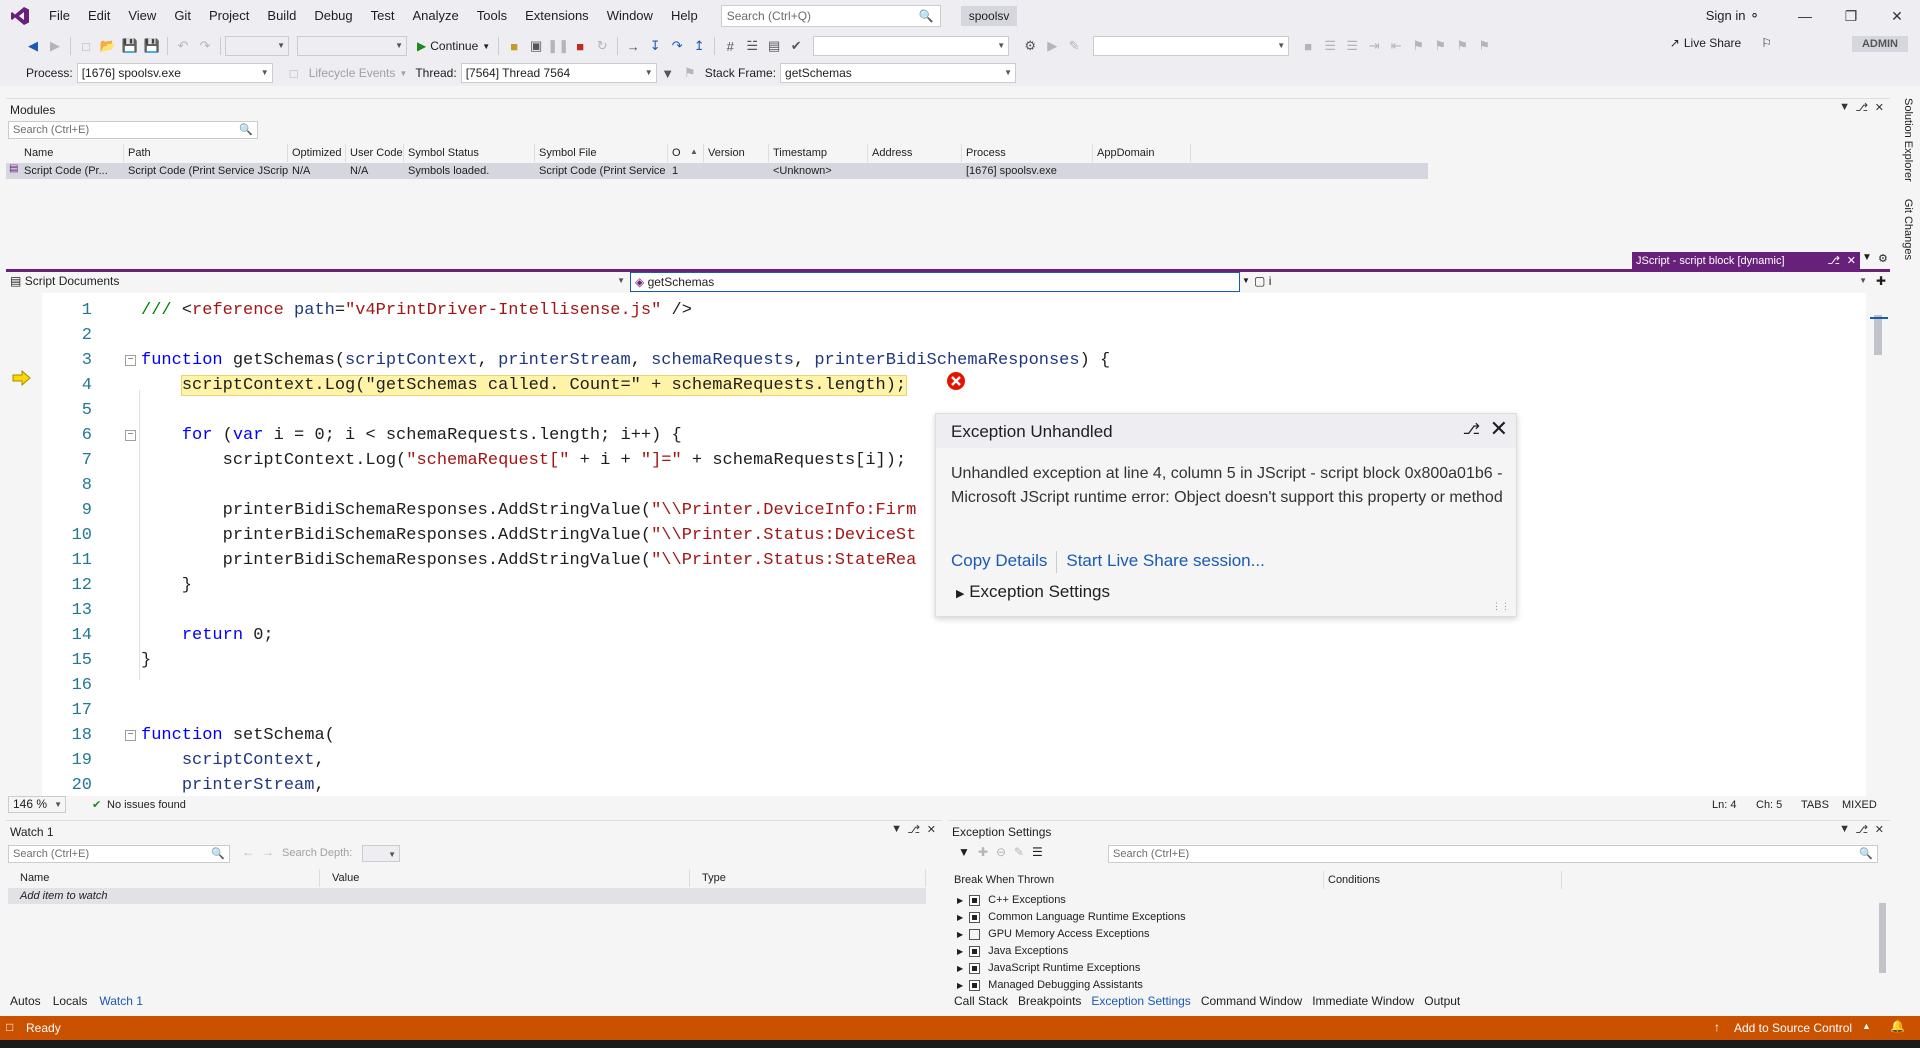 This screenshot has width=1920, height=1048. Describe the element at coordinates (936, 660) in the screenshot. I see `code-line: 15}` at that location.